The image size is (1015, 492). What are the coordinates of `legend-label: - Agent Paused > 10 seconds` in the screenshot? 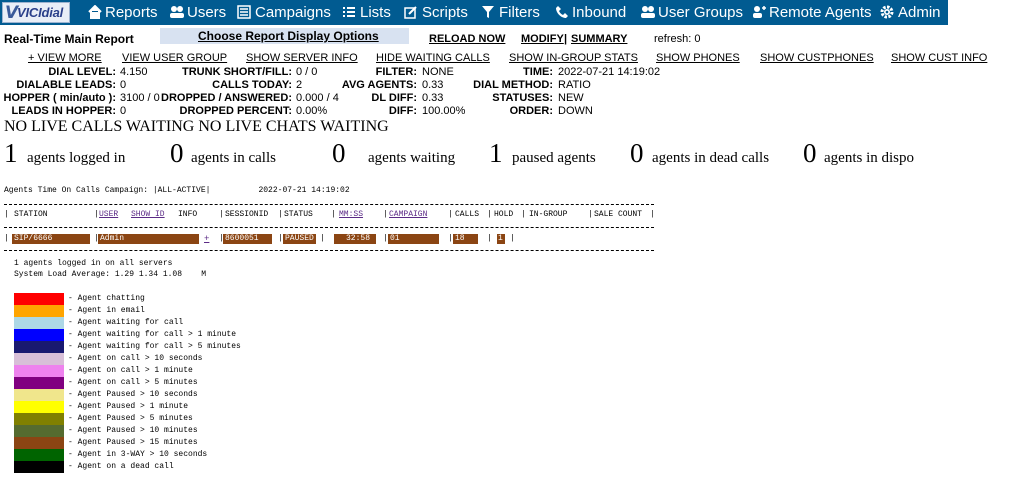 It's located at (133, 394).